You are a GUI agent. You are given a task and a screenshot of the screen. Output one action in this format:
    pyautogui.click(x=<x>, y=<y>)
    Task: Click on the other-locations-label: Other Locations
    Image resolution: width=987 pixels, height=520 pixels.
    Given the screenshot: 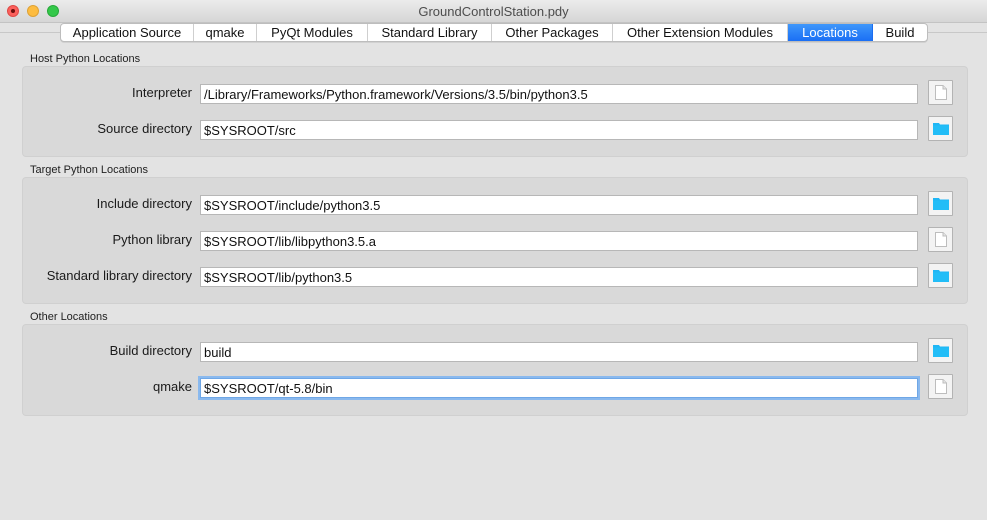 What is the action you would take?
    pyautogui.click(x=69, y=317)
    